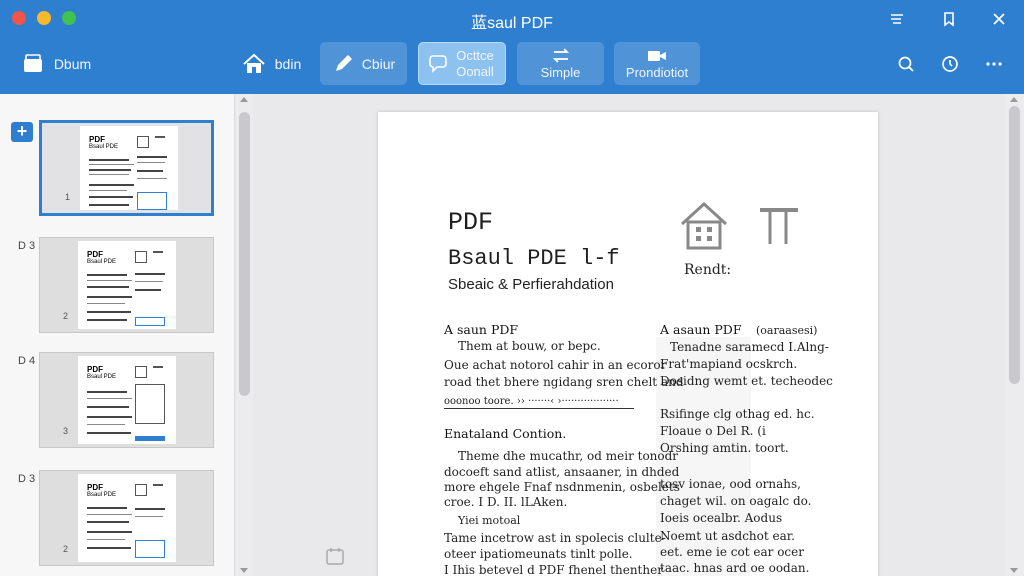 This screenshot has height=576, width=1024. Describe the element at coordinates (534, 258) in the screenshot. I see `doc-title: Bsaul PDE l-f` at that location.